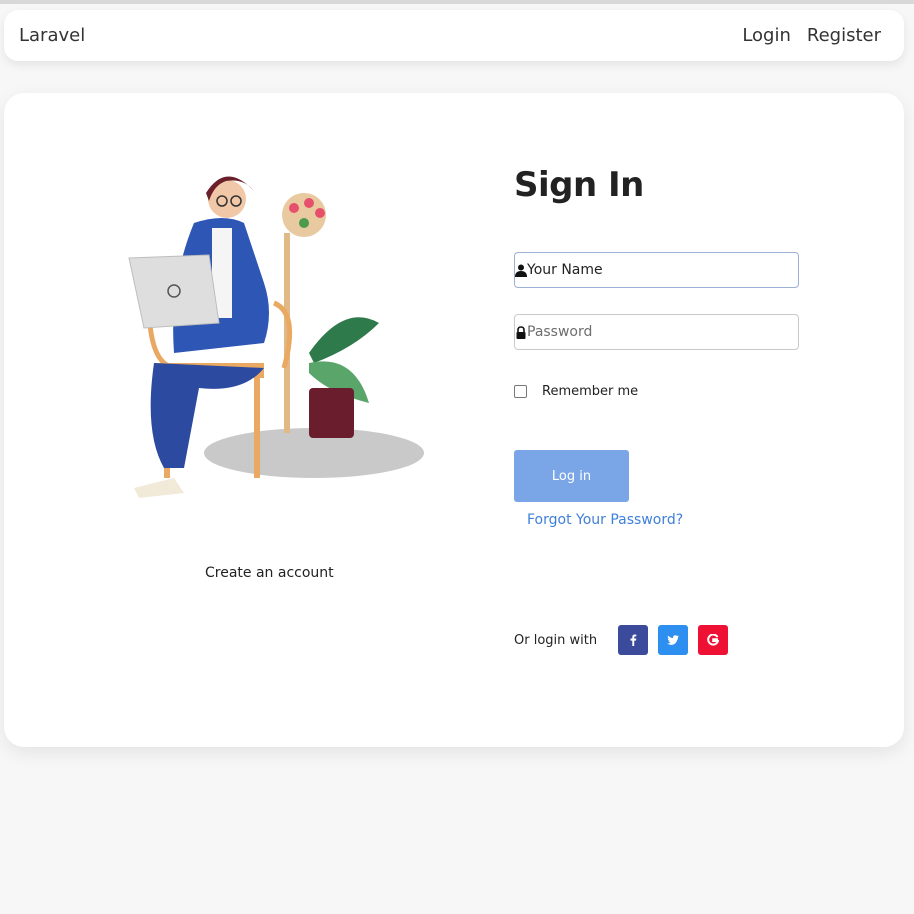 The width and height of the screenshot is (914, 914). Describe the element at coordinates (766, 35) in the screenshot. I see `nav-login-link: Login` at that location.